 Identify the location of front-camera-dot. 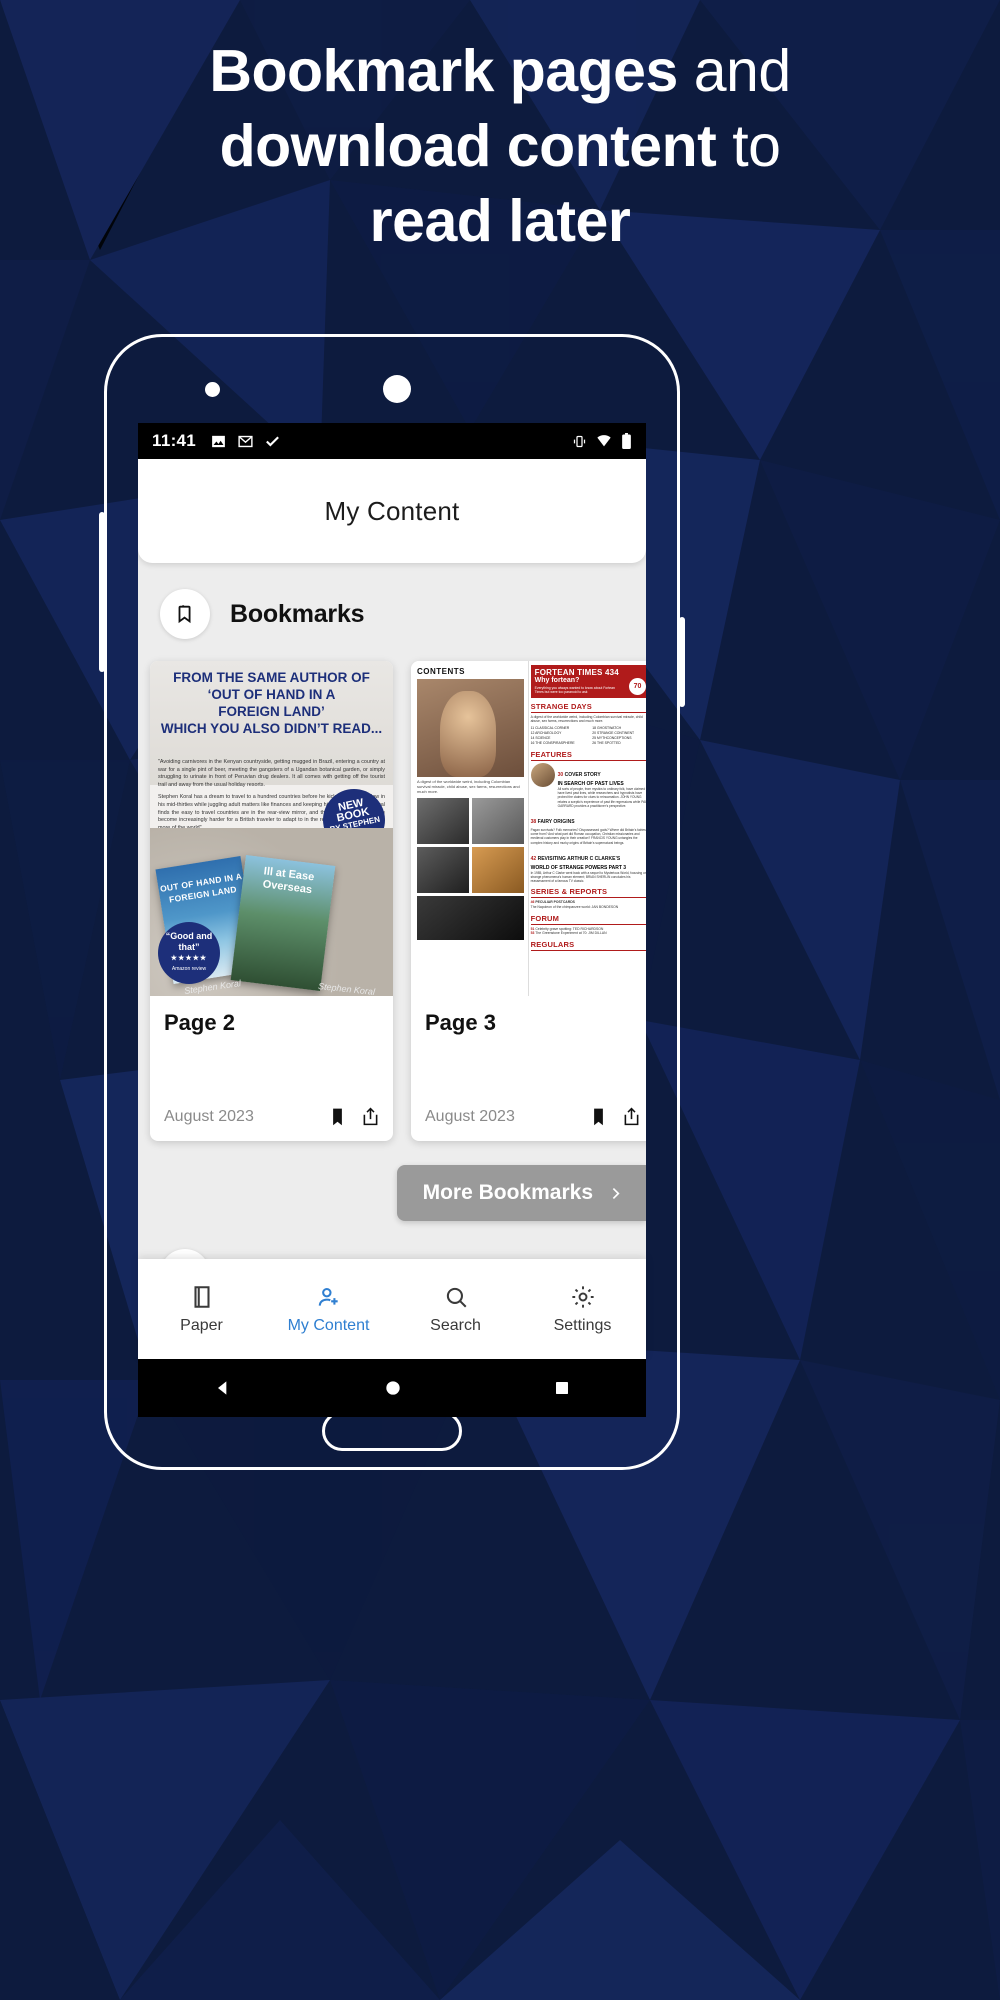
(397, 389).